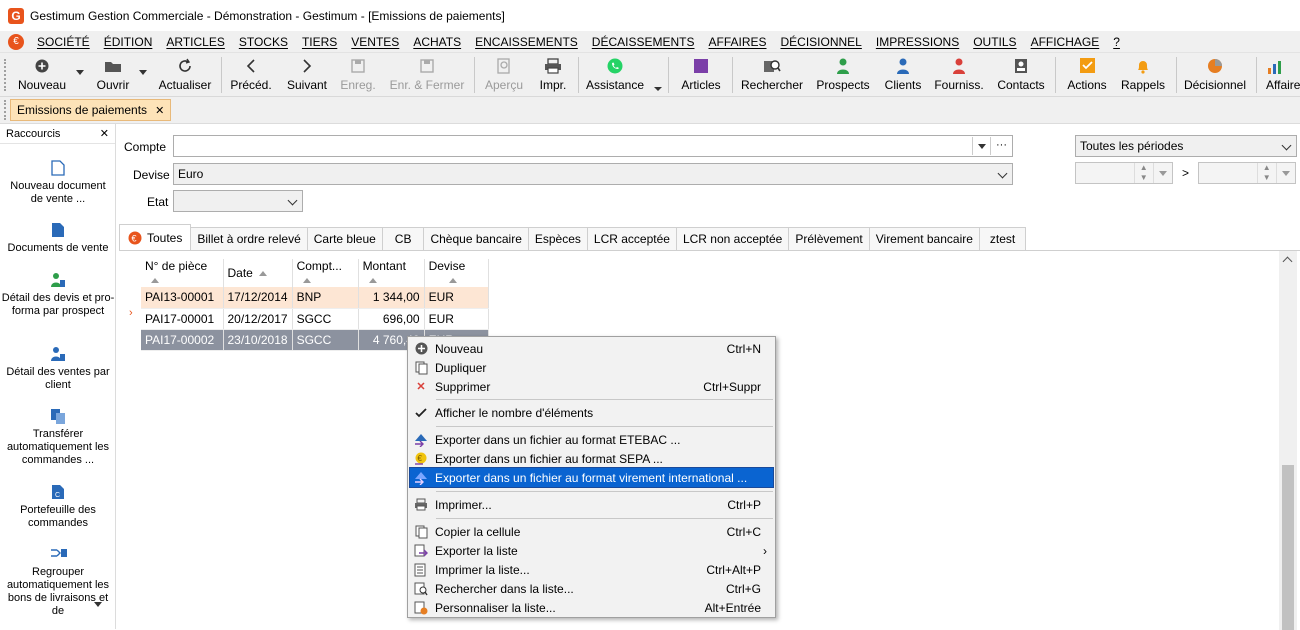 Image resolution: width=1300 pixels, height=630 pixels. What do you see at coordinates (1281, 75) in the screenshot?
I see `affaires-button: Affaire` at bounding box center [1281, 75].